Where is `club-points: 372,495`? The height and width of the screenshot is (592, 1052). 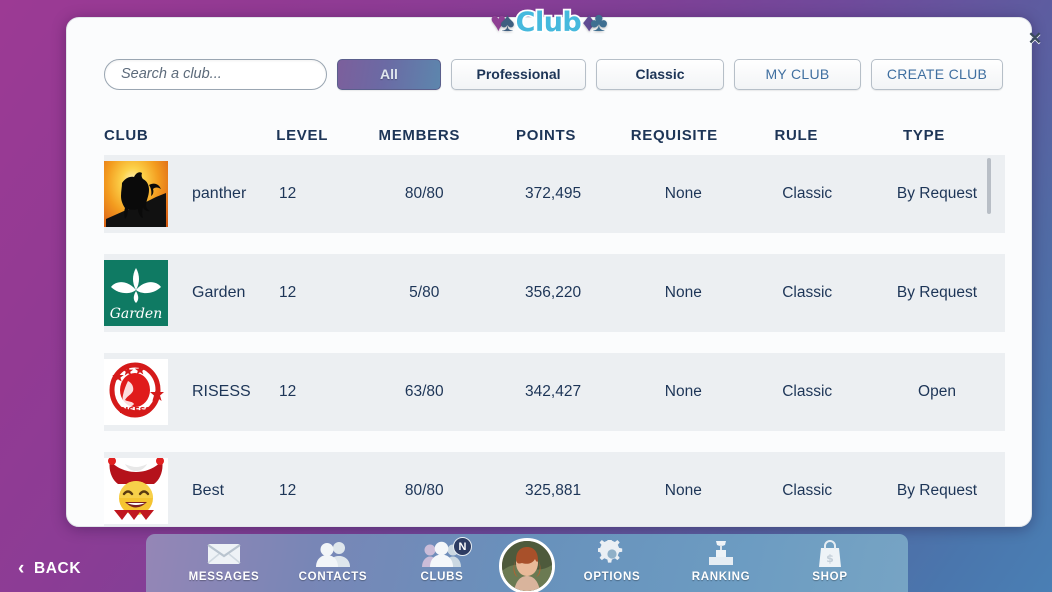 club-points: 372,495 is located at coordinates (553, 193).